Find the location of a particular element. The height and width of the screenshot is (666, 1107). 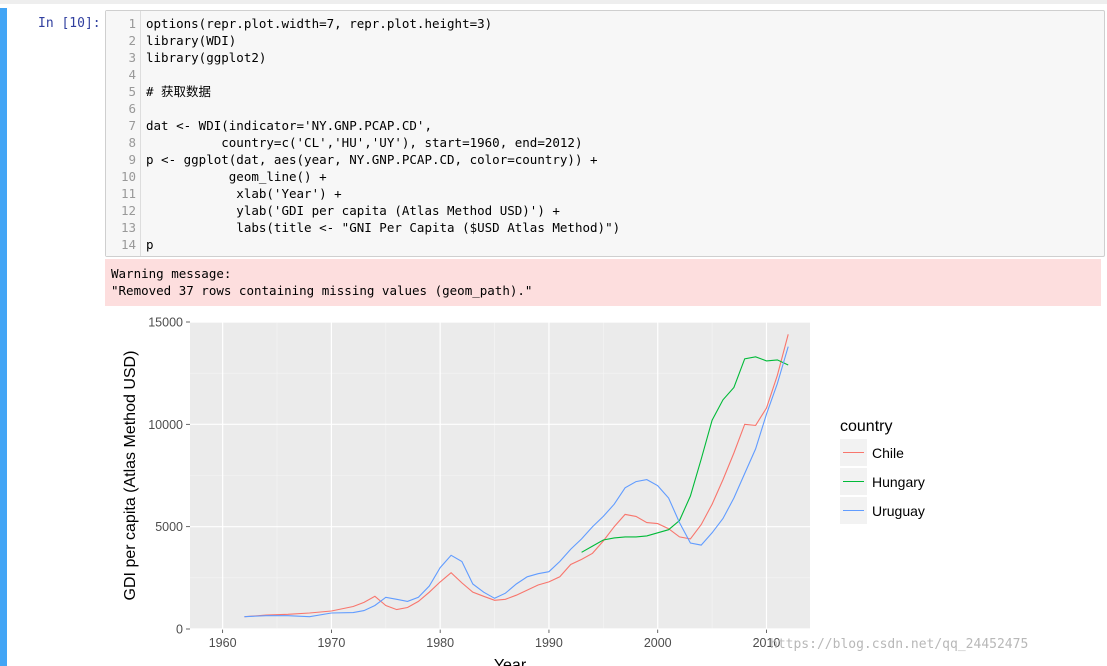

selected-cell-indicator is located at coordinates (3, 337).